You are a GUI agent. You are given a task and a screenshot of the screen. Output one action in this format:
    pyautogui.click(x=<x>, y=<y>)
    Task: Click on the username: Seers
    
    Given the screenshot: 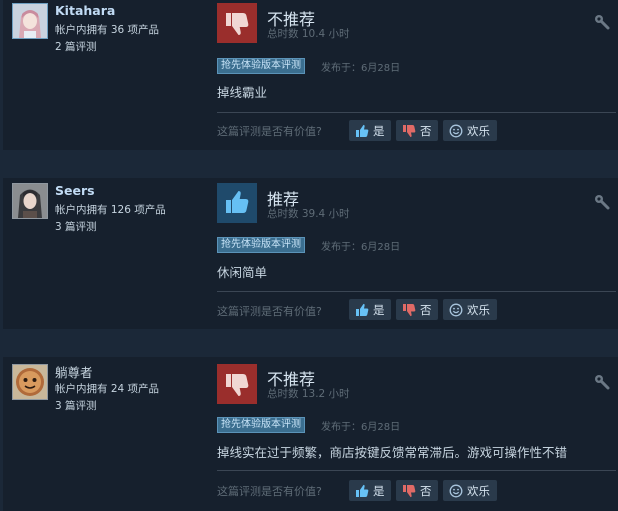 What is the action you would take?
    pyautogui.click(x=75, y=190)
    